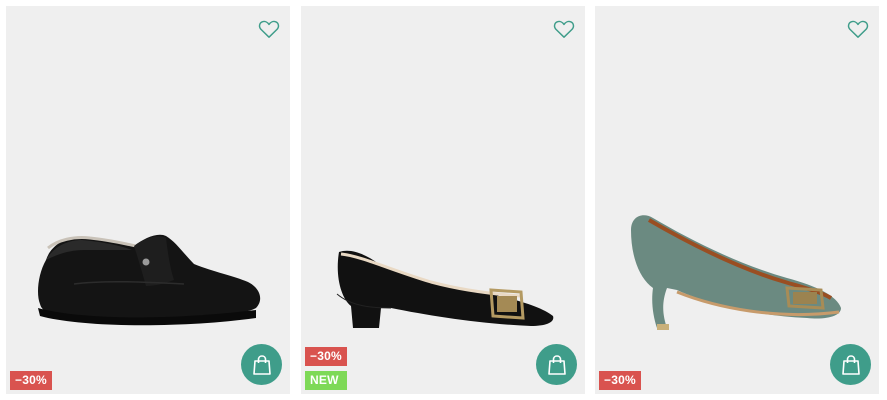 This screenshot has height=400, width=887. What do you see at coordinates (326, 368) in the screenshot?
I see `badge-group: −30% NEW` at bounding box center [326, 368].